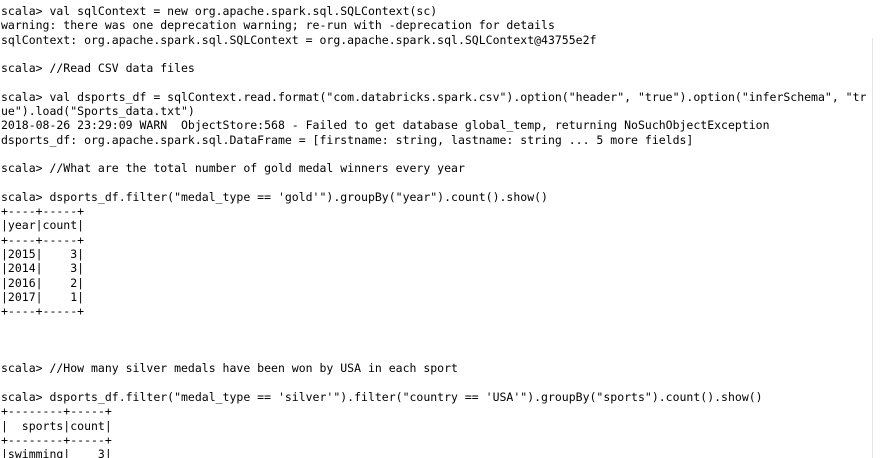 The image size is (880, 458). Describe the element at coordinates (56, 425) in the screenshot. I see `terminal-line: | sports|count|` at that location.